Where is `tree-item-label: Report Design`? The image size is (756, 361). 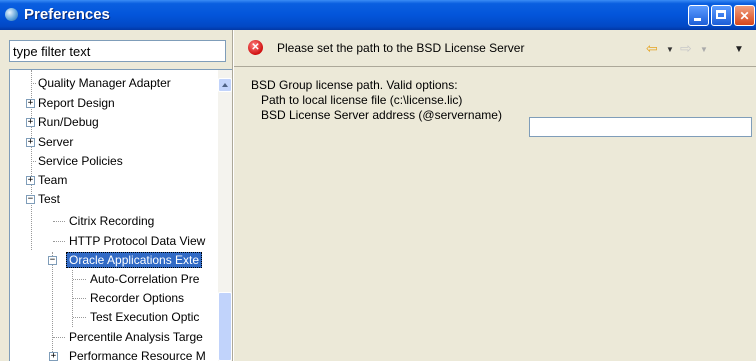 tree-item-label: Report Design is located at coordinates (76, 103).